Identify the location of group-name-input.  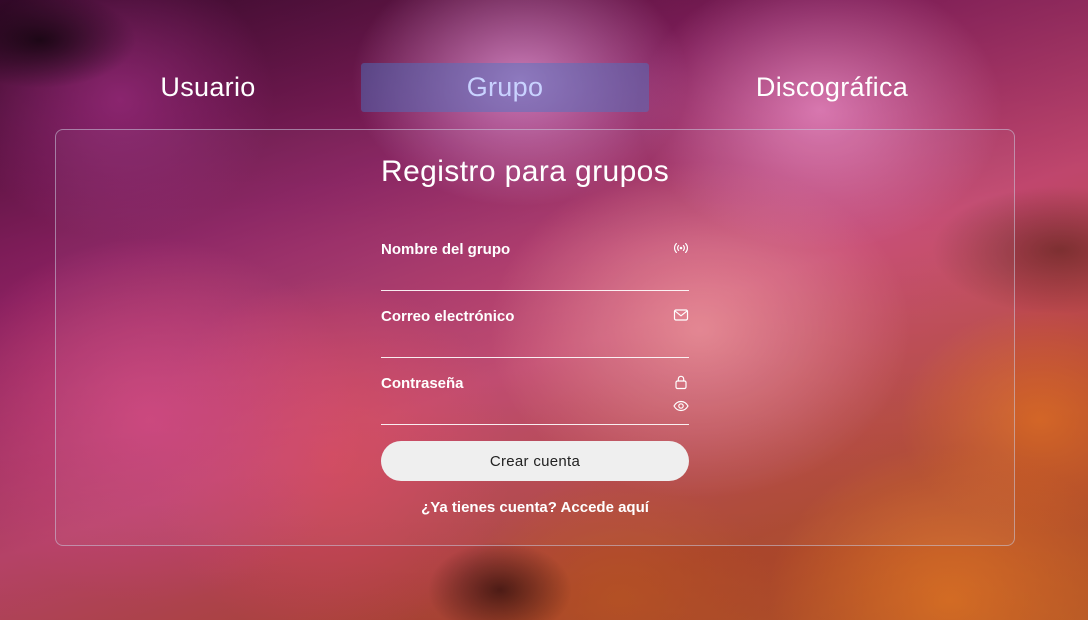
(521, 269).